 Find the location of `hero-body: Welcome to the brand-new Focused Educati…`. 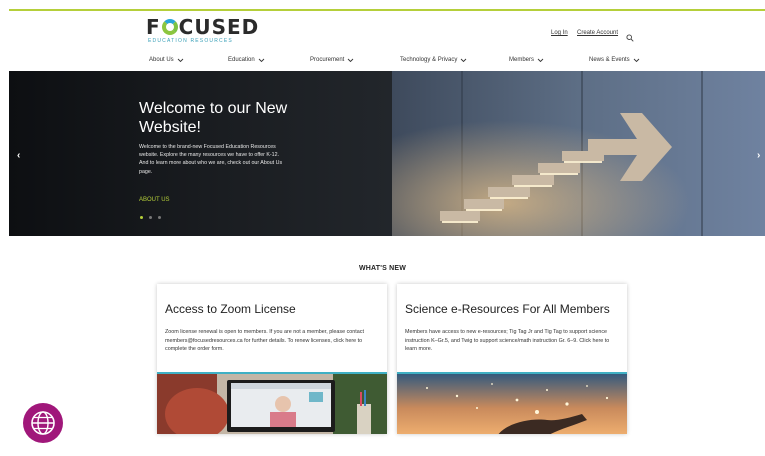

hero-body: Welcome to the brand-new Focused Educati… is located at coordinates (211, 159).